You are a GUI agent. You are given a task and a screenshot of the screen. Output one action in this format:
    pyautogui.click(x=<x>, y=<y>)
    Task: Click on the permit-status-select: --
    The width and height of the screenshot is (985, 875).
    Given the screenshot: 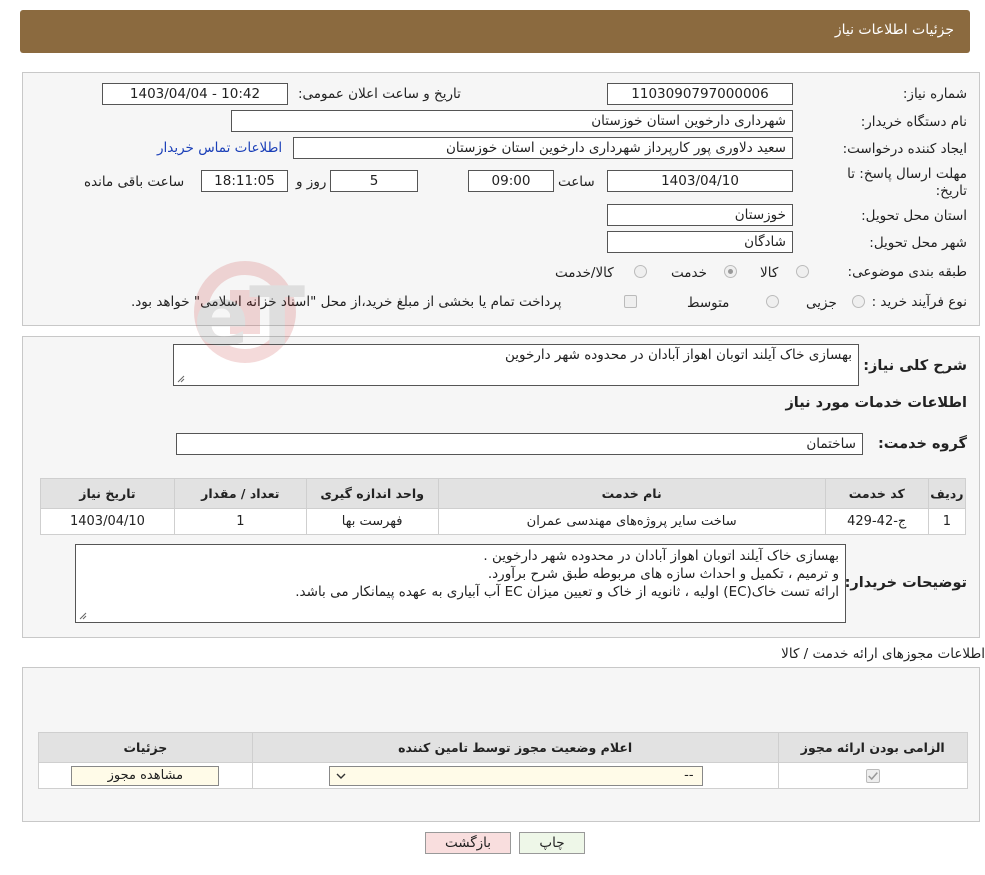 What is the action you would take?
    pyautogui.click(x=515, y=775)
    